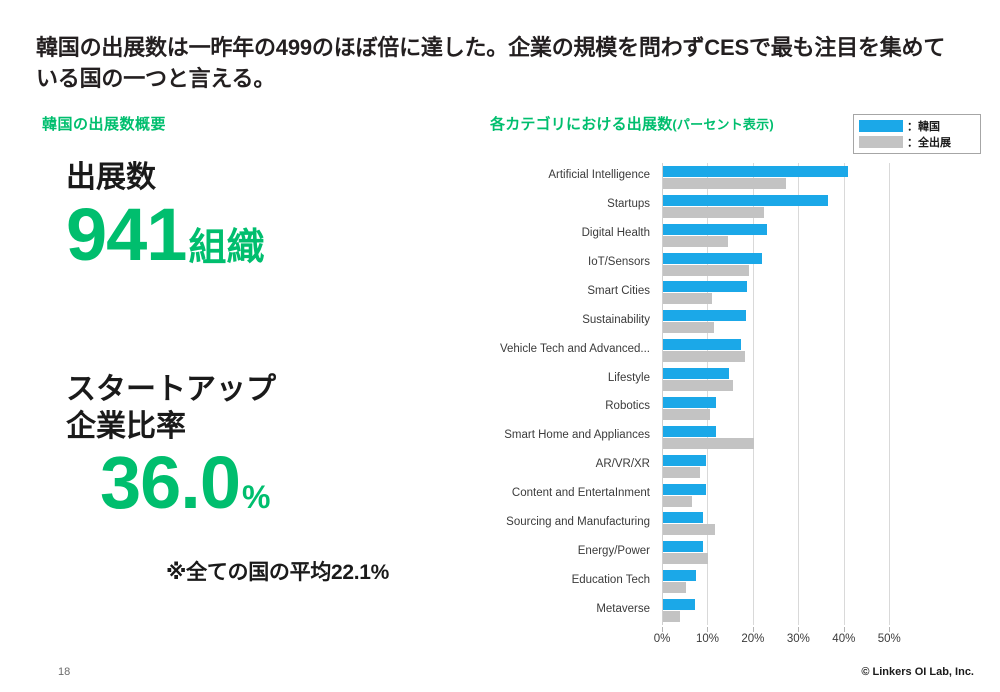 Image resolution: width=1000 pixels, height=692 pixels. I want to click on x-tick-label: 50%, so click(889, 639).